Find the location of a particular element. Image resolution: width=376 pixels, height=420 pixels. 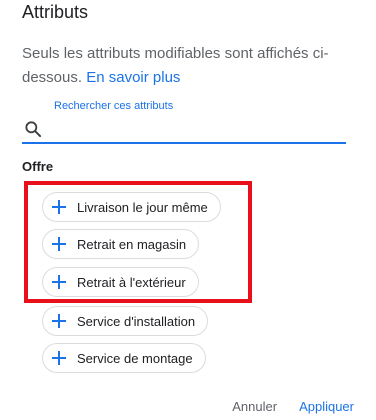

chip-retrait-en-magasin: Retrait en magasin is located at coordinates (121, 244).